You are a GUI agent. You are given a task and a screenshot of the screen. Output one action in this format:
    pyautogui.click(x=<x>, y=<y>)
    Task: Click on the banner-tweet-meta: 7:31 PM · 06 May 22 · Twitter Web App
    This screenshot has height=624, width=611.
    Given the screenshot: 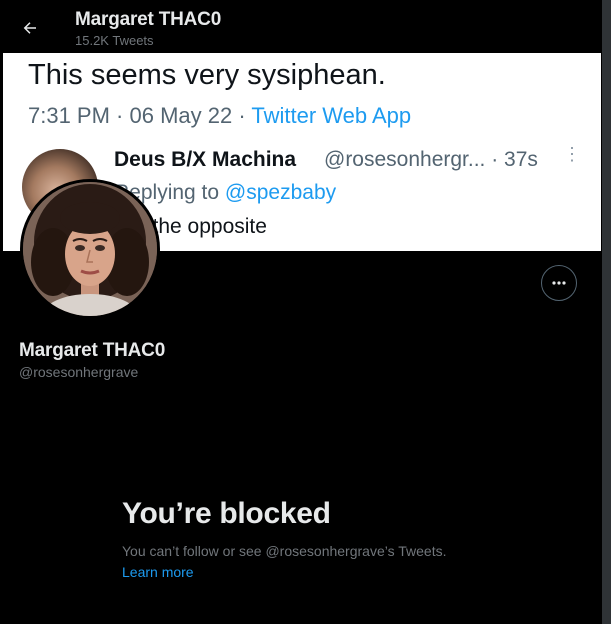 What is the action you would take?
    pyautogui.click(x=219, y=116)
    